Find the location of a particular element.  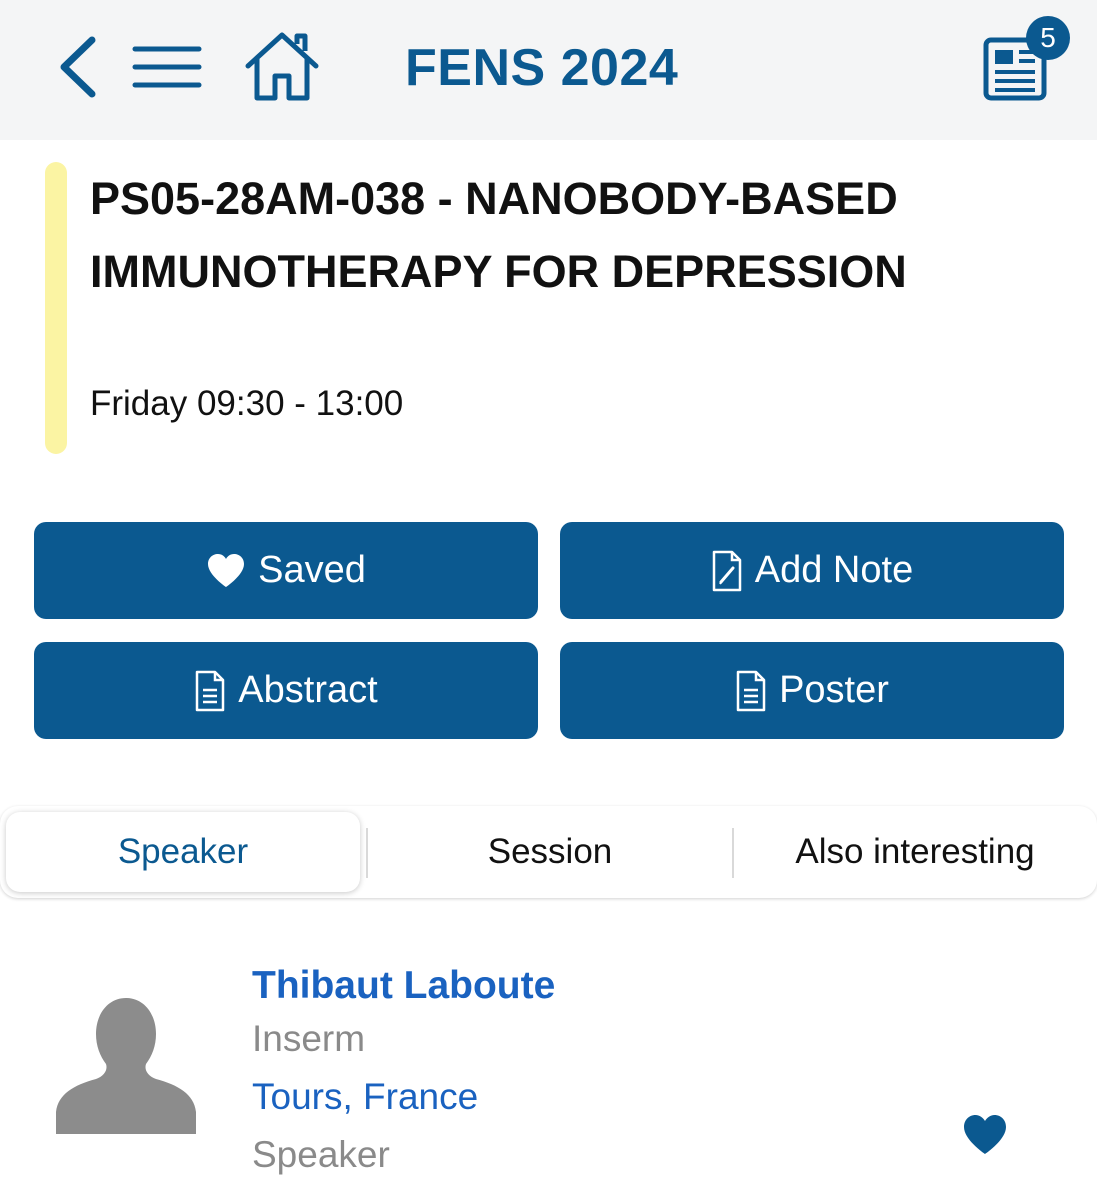

poster-label: Poster is located at coordinates (834, 690).